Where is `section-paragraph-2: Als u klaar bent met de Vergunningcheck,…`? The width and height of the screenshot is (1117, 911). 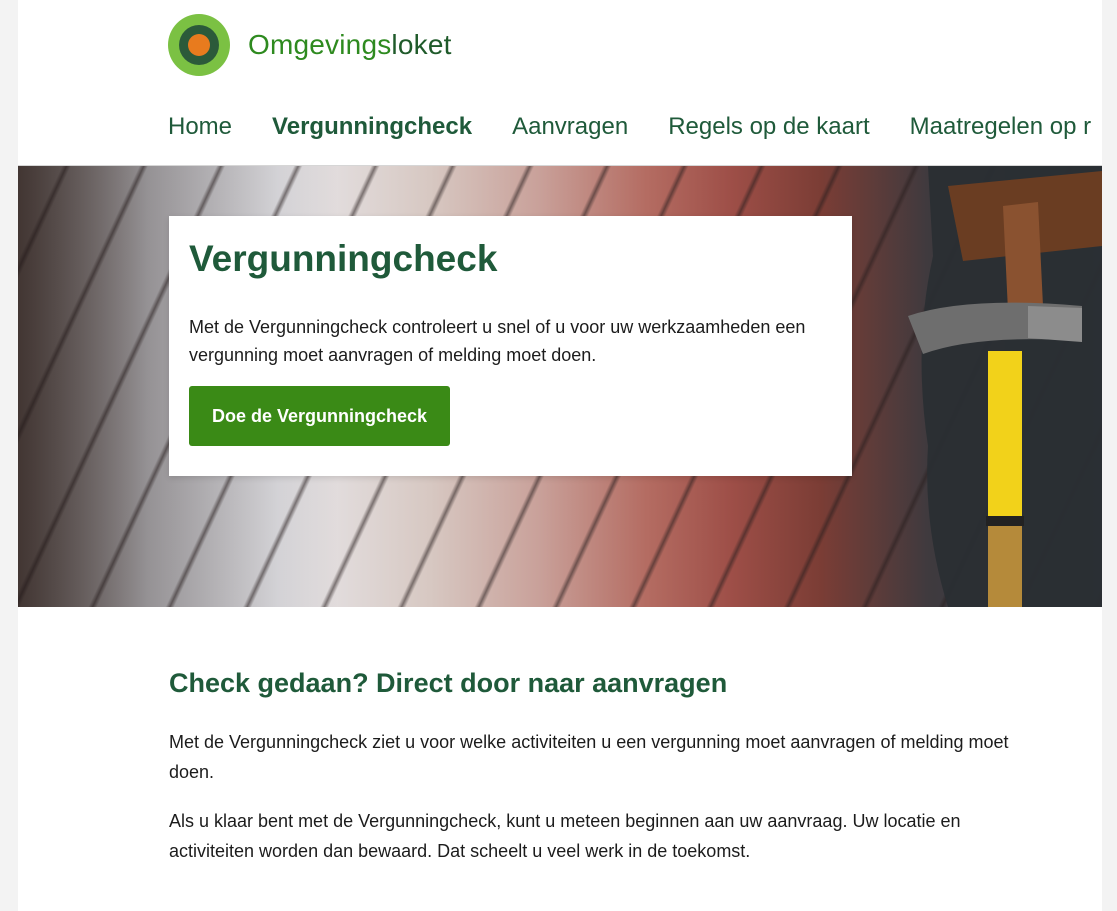
section-paragraph-2: Als u klaar bent met de Vergunningcheck,… is located at coordinates (565, 836).